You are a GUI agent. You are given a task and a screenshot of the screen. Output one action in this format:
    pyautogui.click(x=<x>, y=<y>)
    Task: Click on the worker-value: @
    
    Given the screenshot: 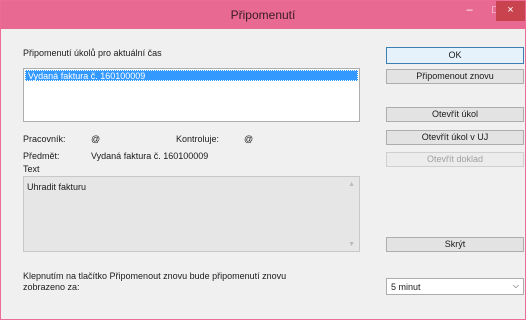 What is the action you would take?
    pyautogui.click(x=96, y=139)
    